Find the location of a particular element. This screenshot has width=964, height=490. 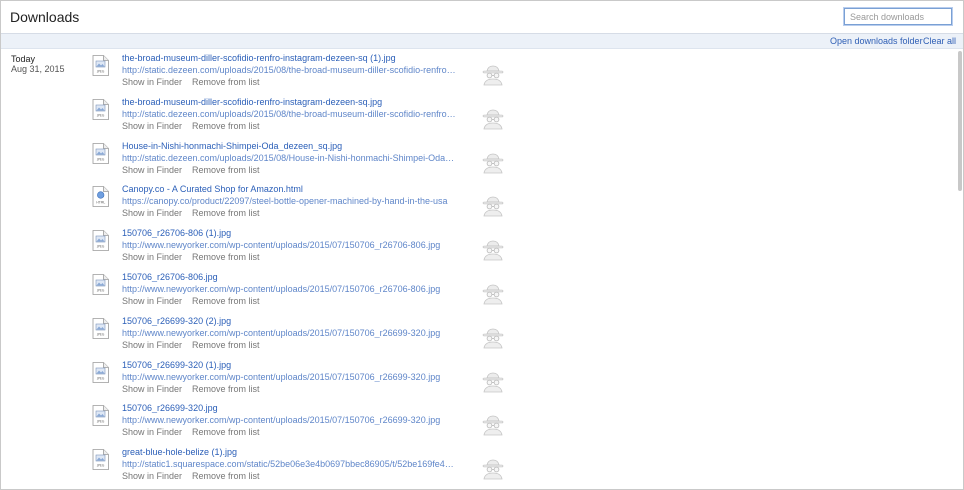

clear-all-link: Clear all is located at coordinates (939, 41).